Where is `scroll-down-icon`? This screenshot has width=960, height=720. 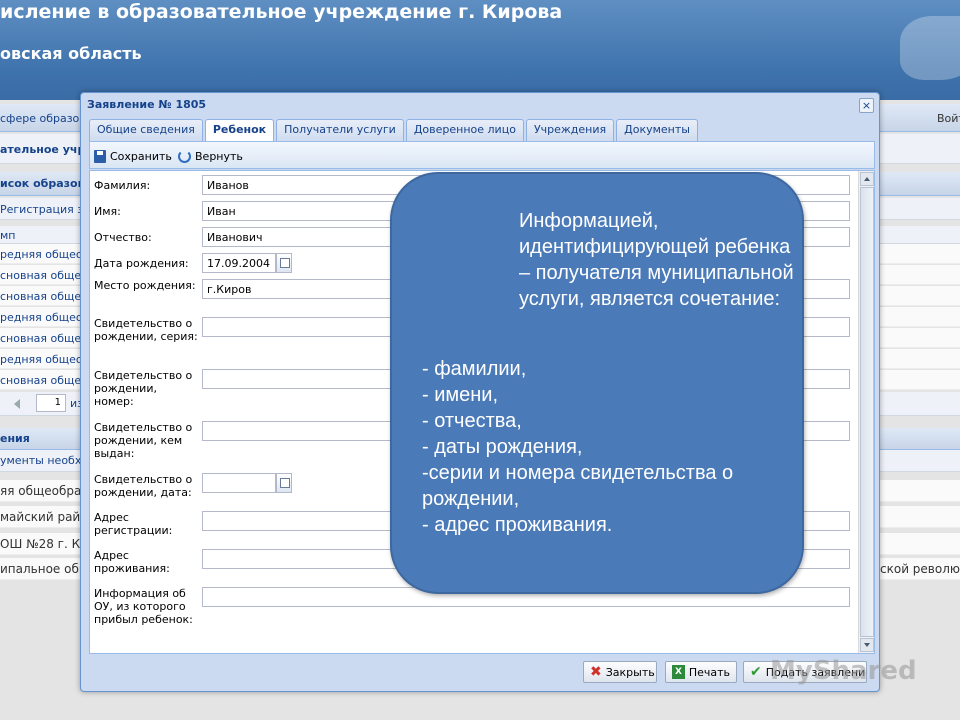
scroll-down-icon is located at coordinates (867, 645).